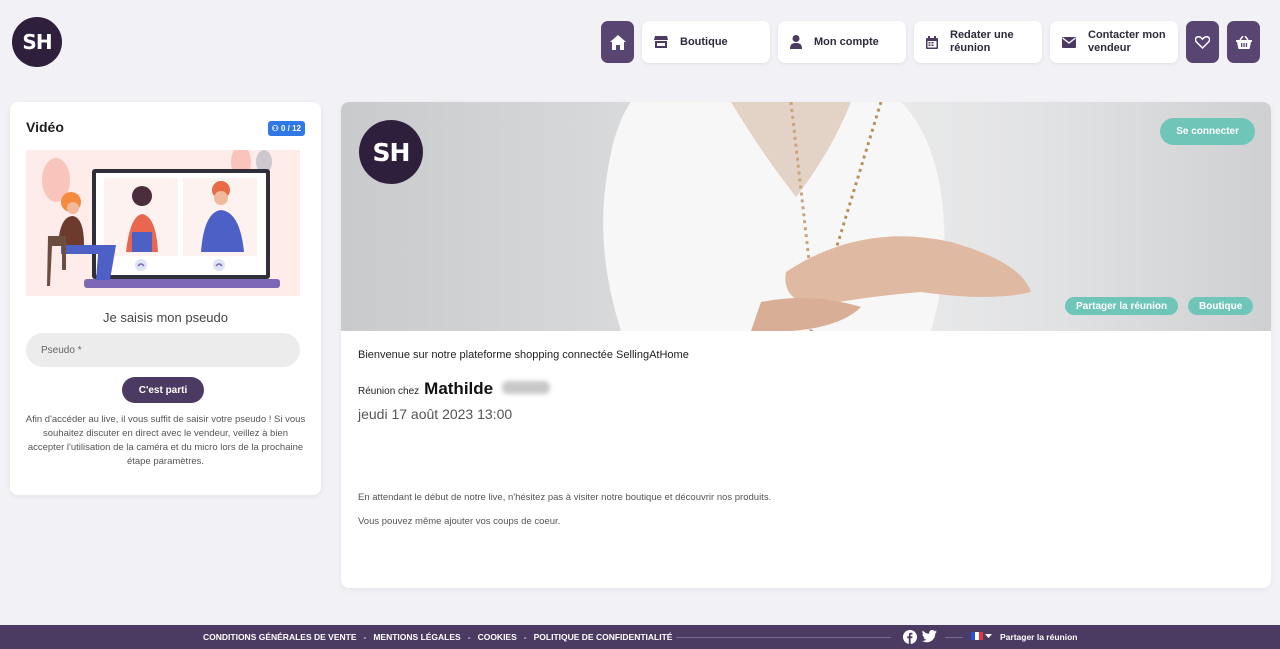 This screenshot has width=1280, height=649. I want to click on favorites-button, so click(1202, 42).